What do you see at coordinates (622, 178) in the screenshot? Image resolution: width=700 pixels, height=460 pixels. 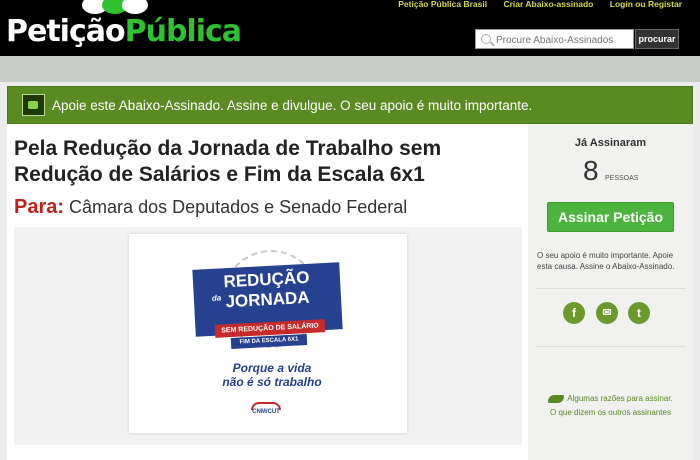 I see `signature-unit: PESSOAS` at bounding box center [622, 178].